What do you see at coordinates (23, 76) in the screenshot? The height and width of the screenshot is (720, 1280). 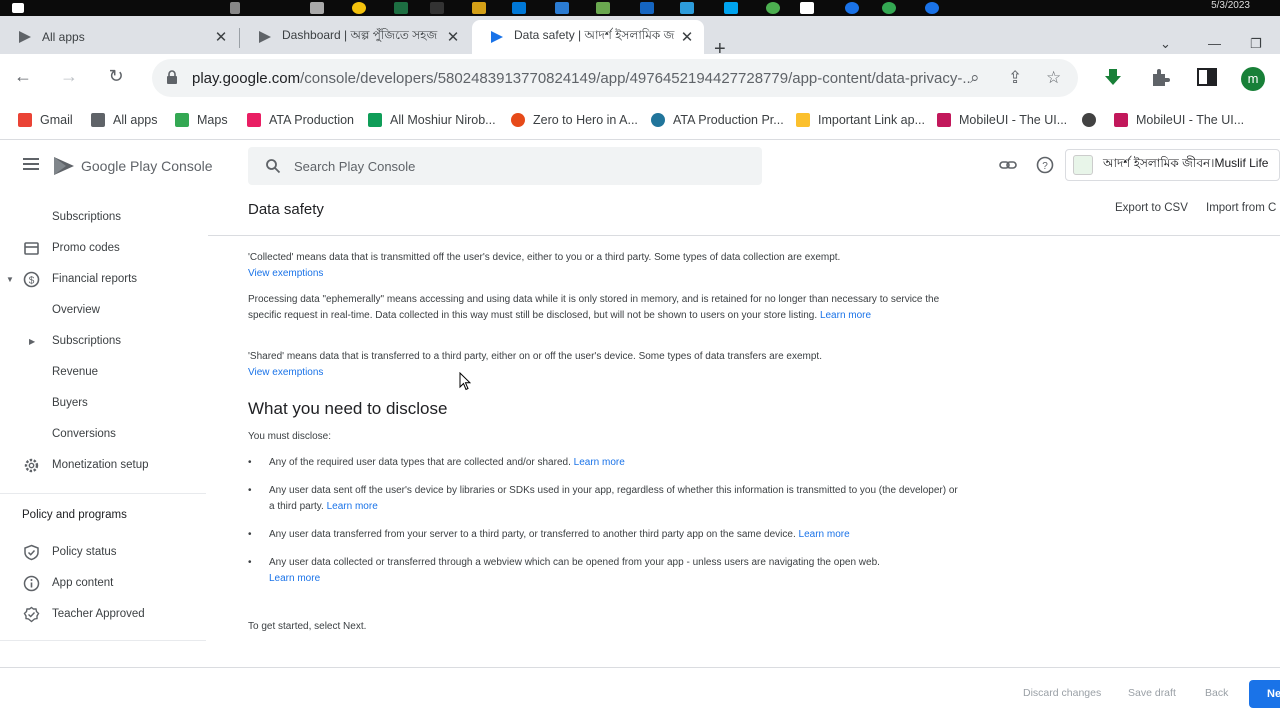 I see `back-arrow-icon: ←` at bounding box center [23, 76].